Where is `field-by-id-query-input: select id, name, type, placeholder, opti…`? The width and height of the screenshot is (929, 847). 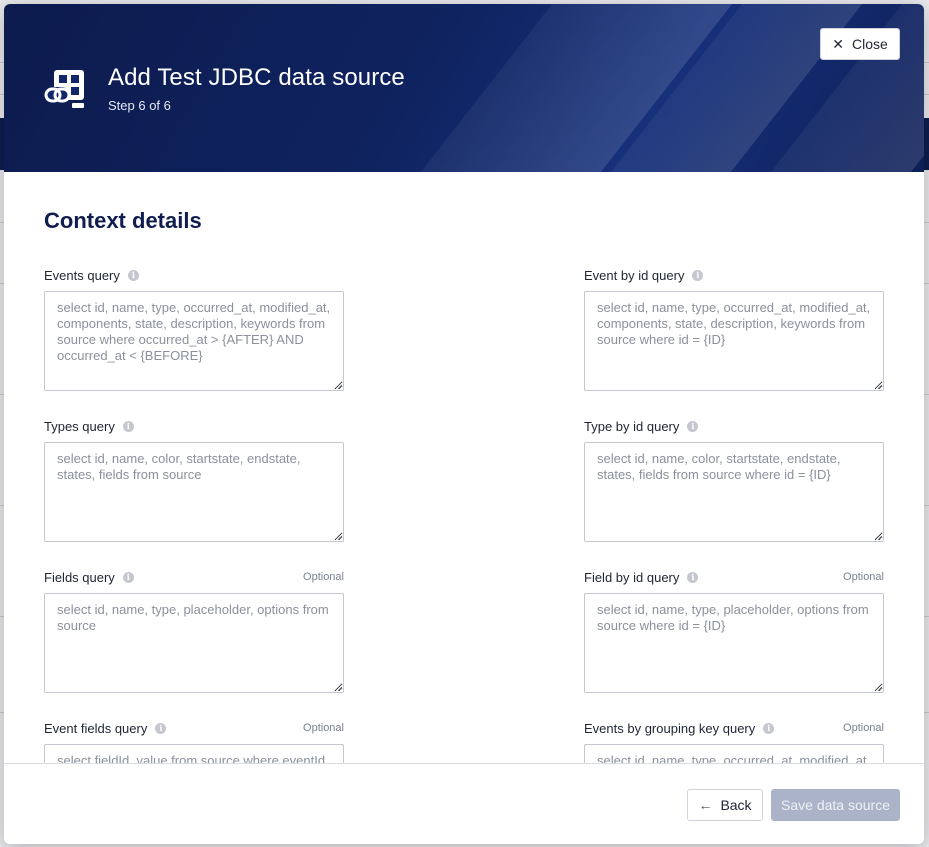 field-by-id-query-input: select id, name, type, placeholder, opti… is located at coordinates (734, 643).